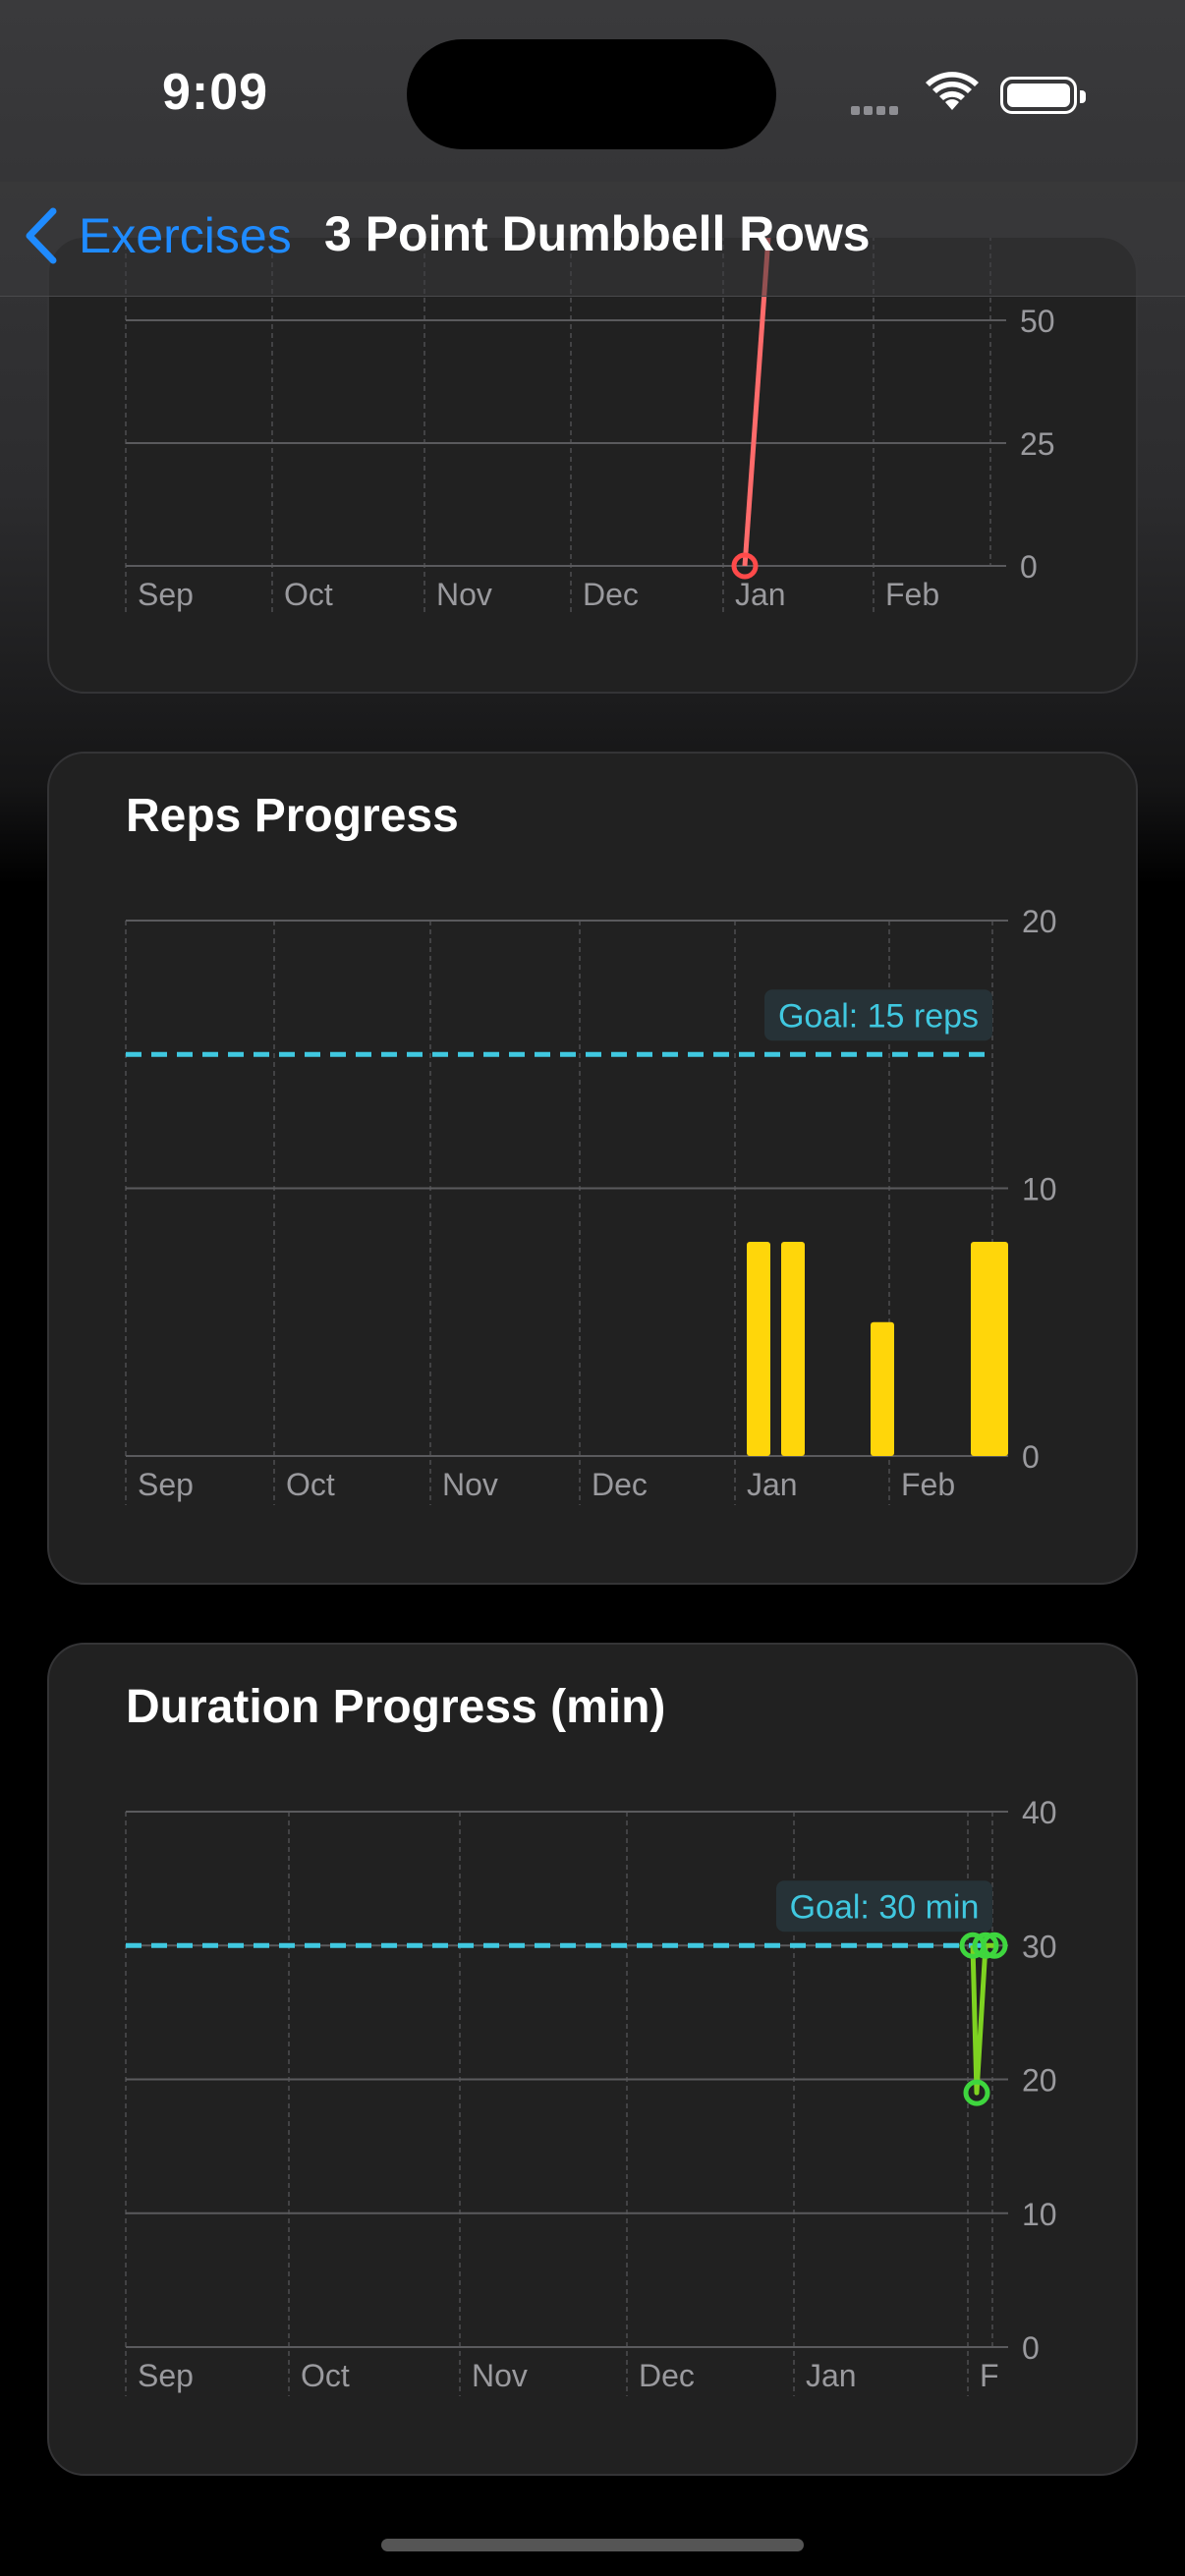 The image size is (1185, 2576). I want to click on status-bar: 9:09, so click(592, 91).